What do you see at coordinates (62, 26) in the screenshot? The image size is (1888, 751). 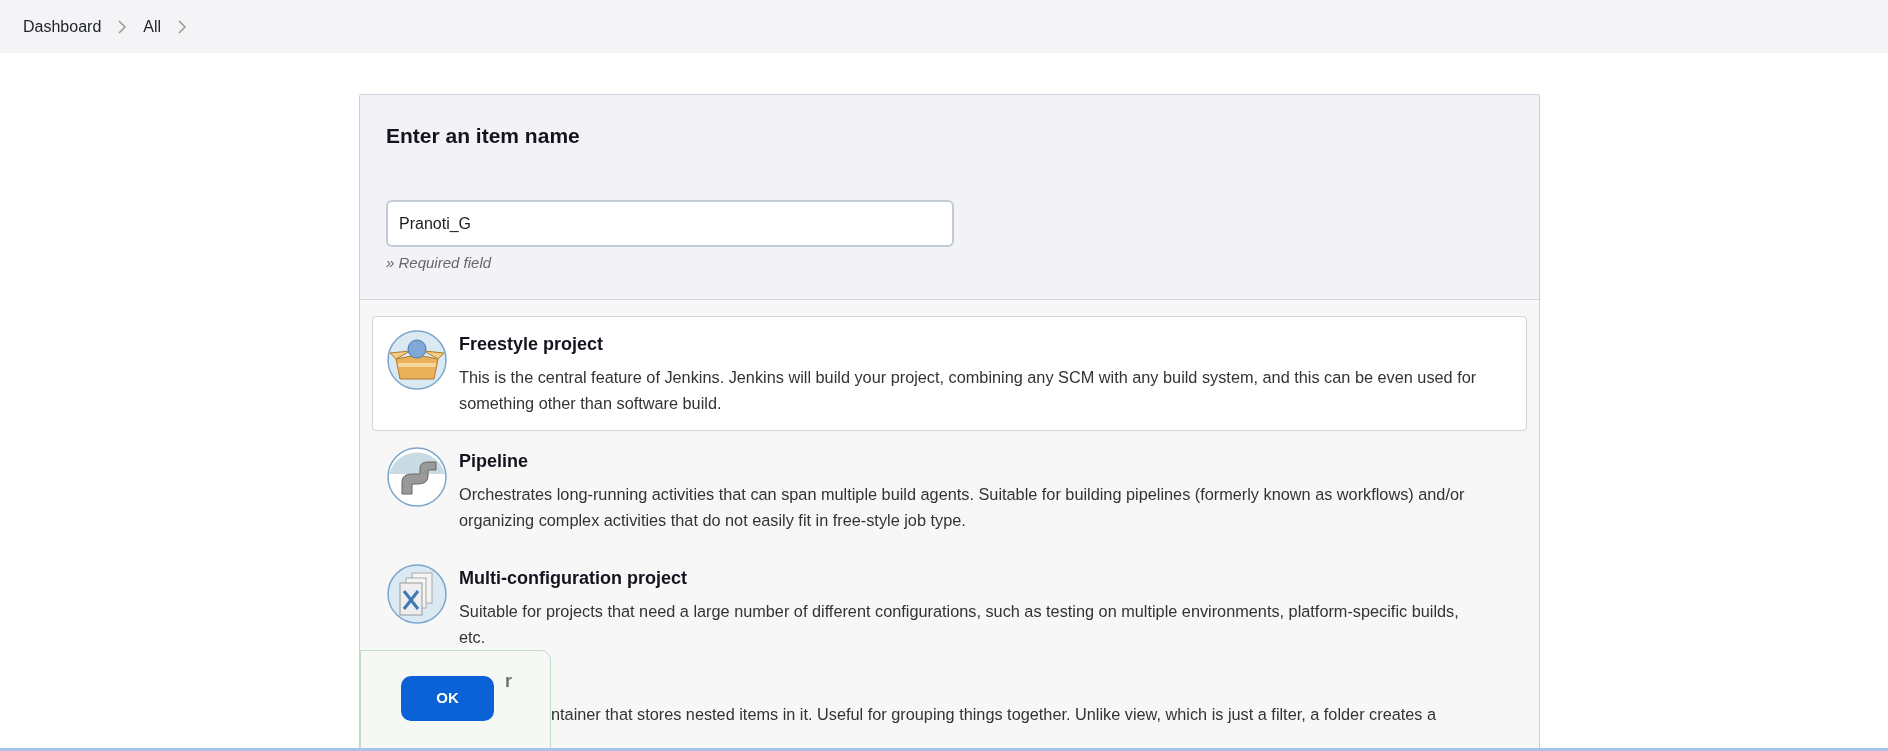 I see `breadcrumb-link: Dashboard` at bounding box center [62, 26].